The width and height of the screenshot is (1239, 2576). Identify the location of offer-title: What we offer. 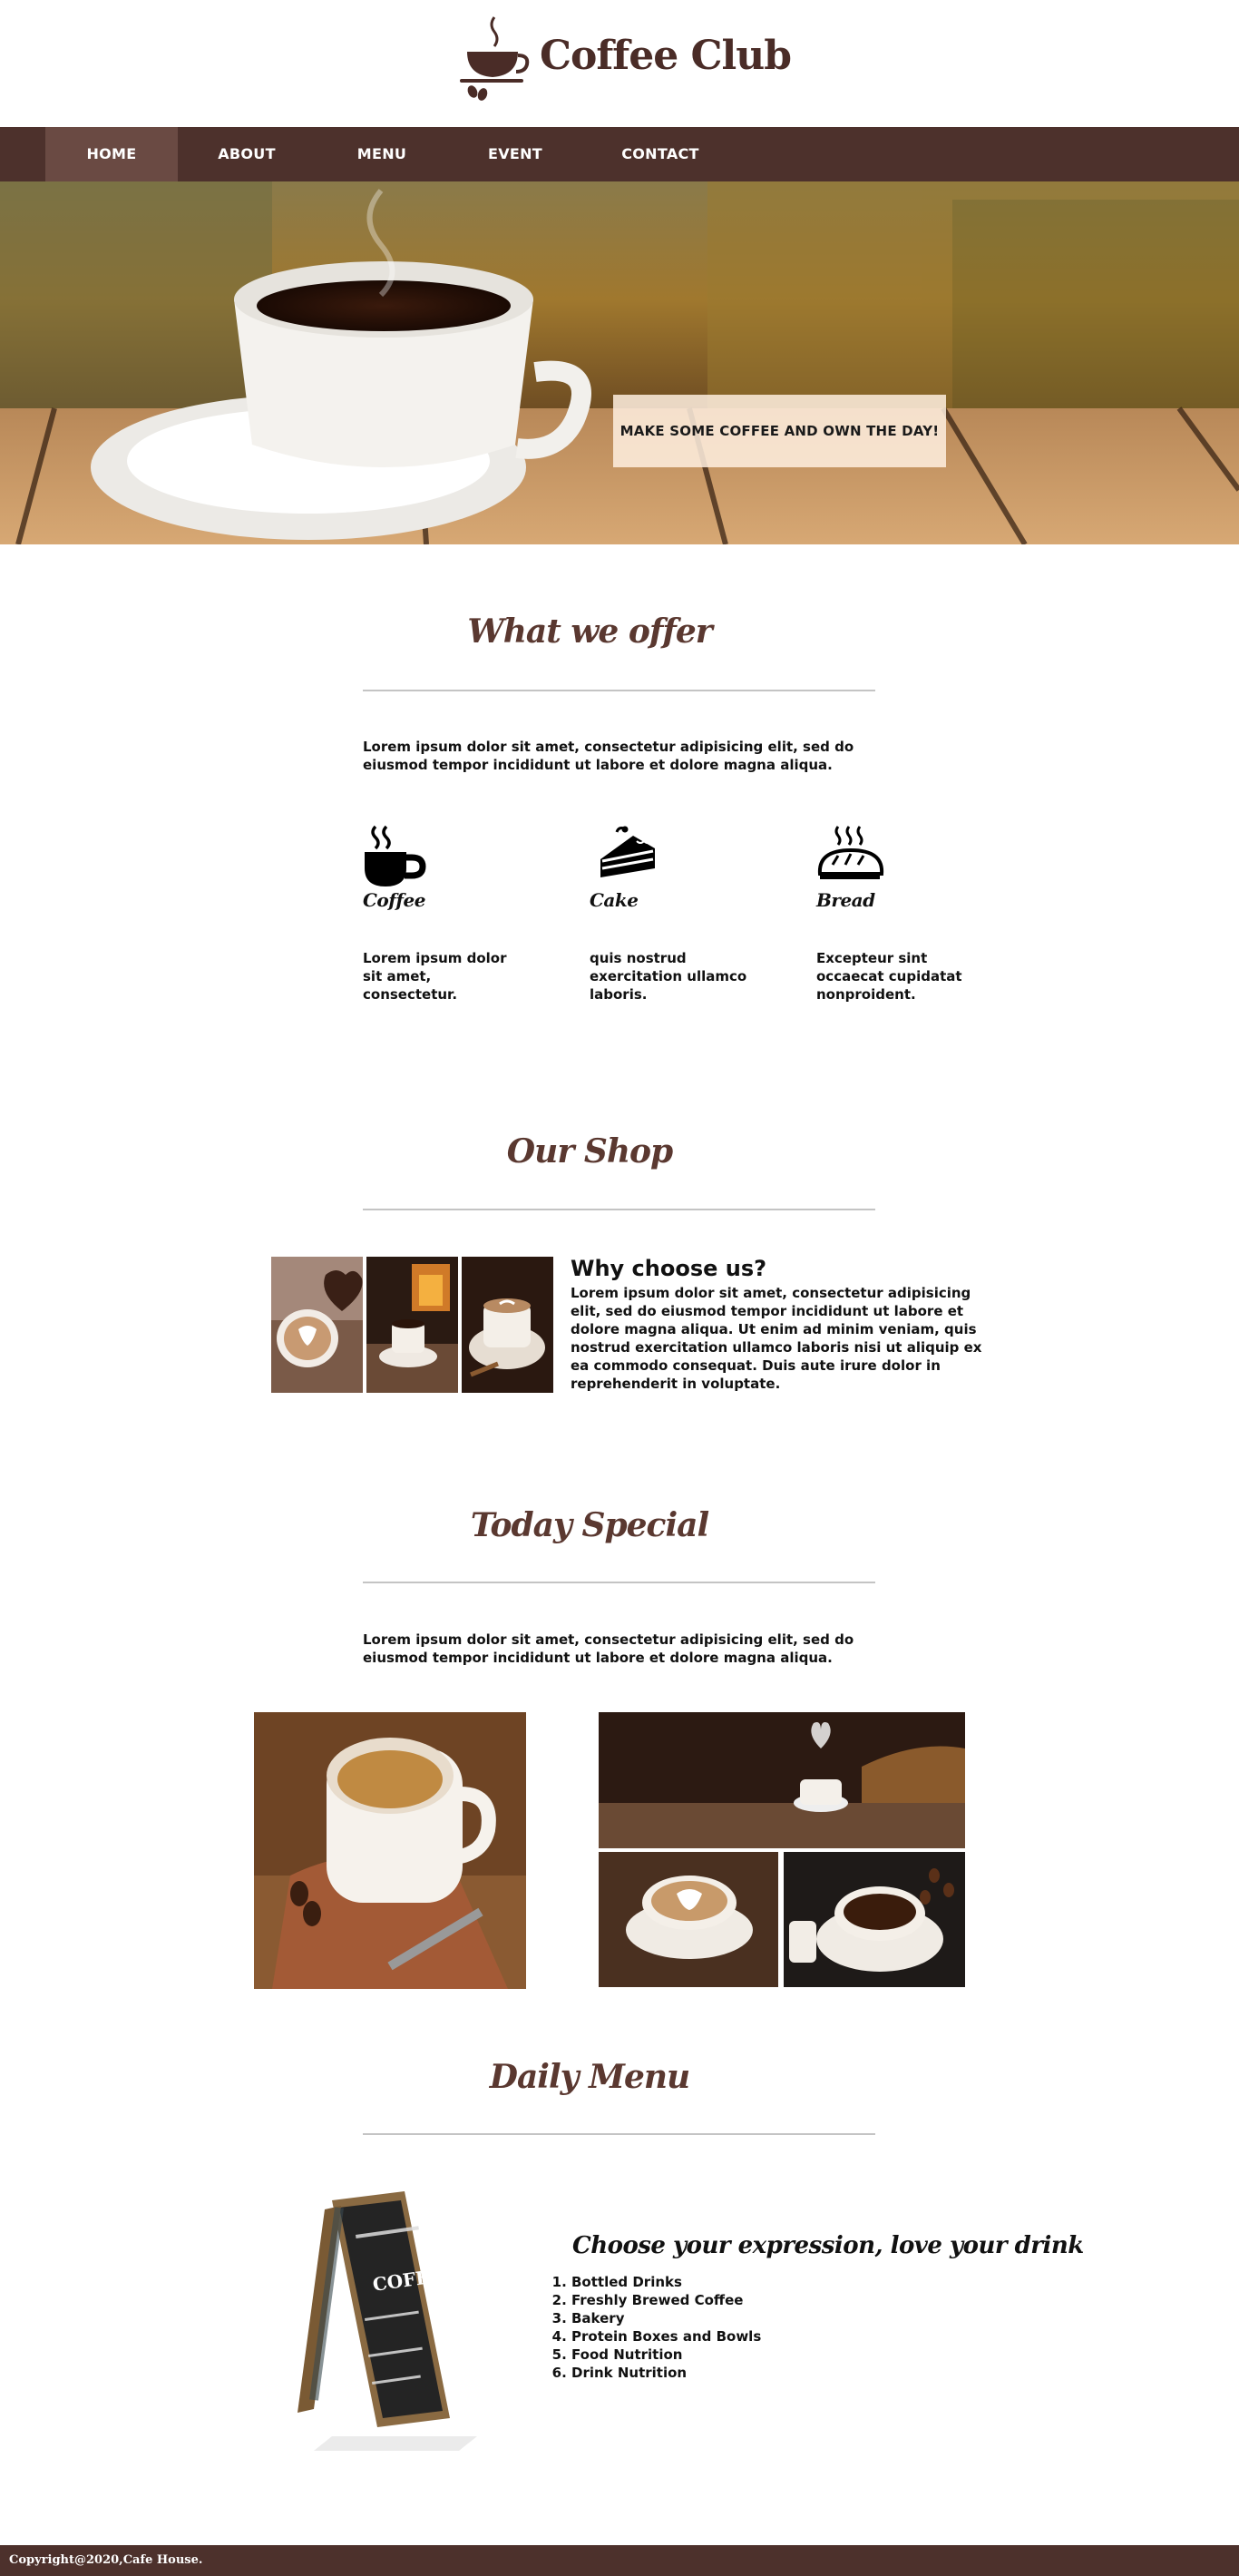
(589, 631).